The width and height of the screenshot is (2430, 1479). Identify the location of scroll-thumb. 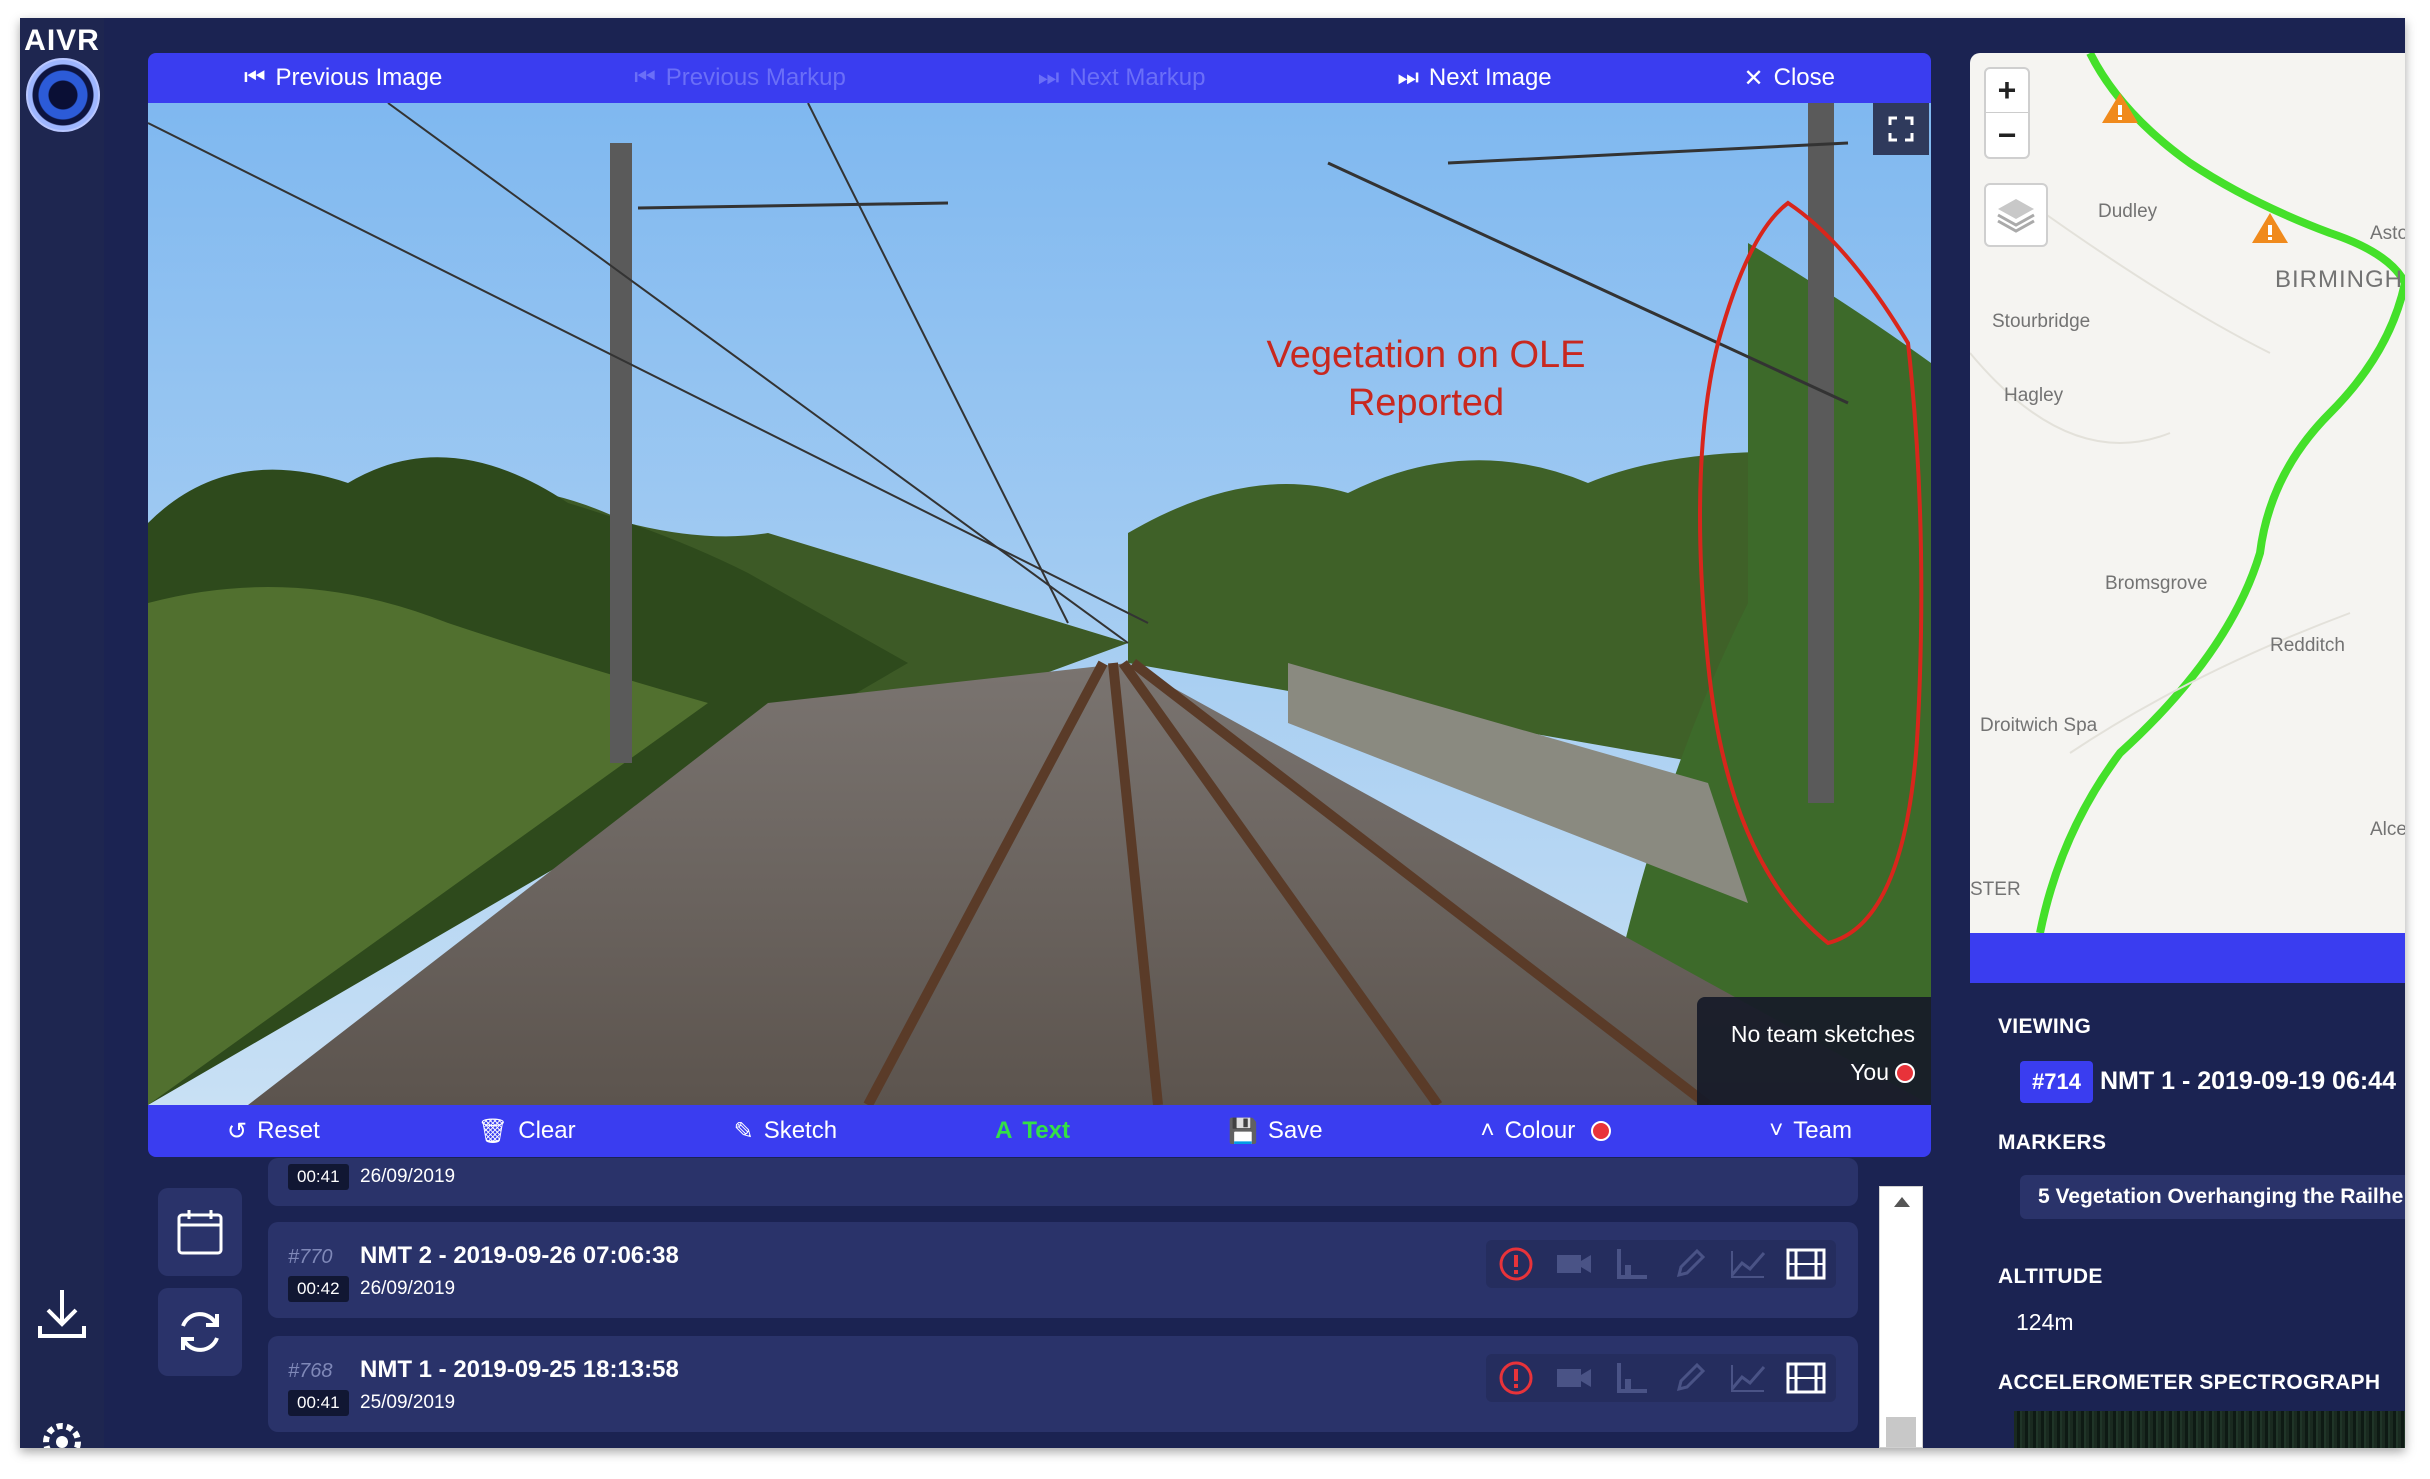
(1901, 1432).